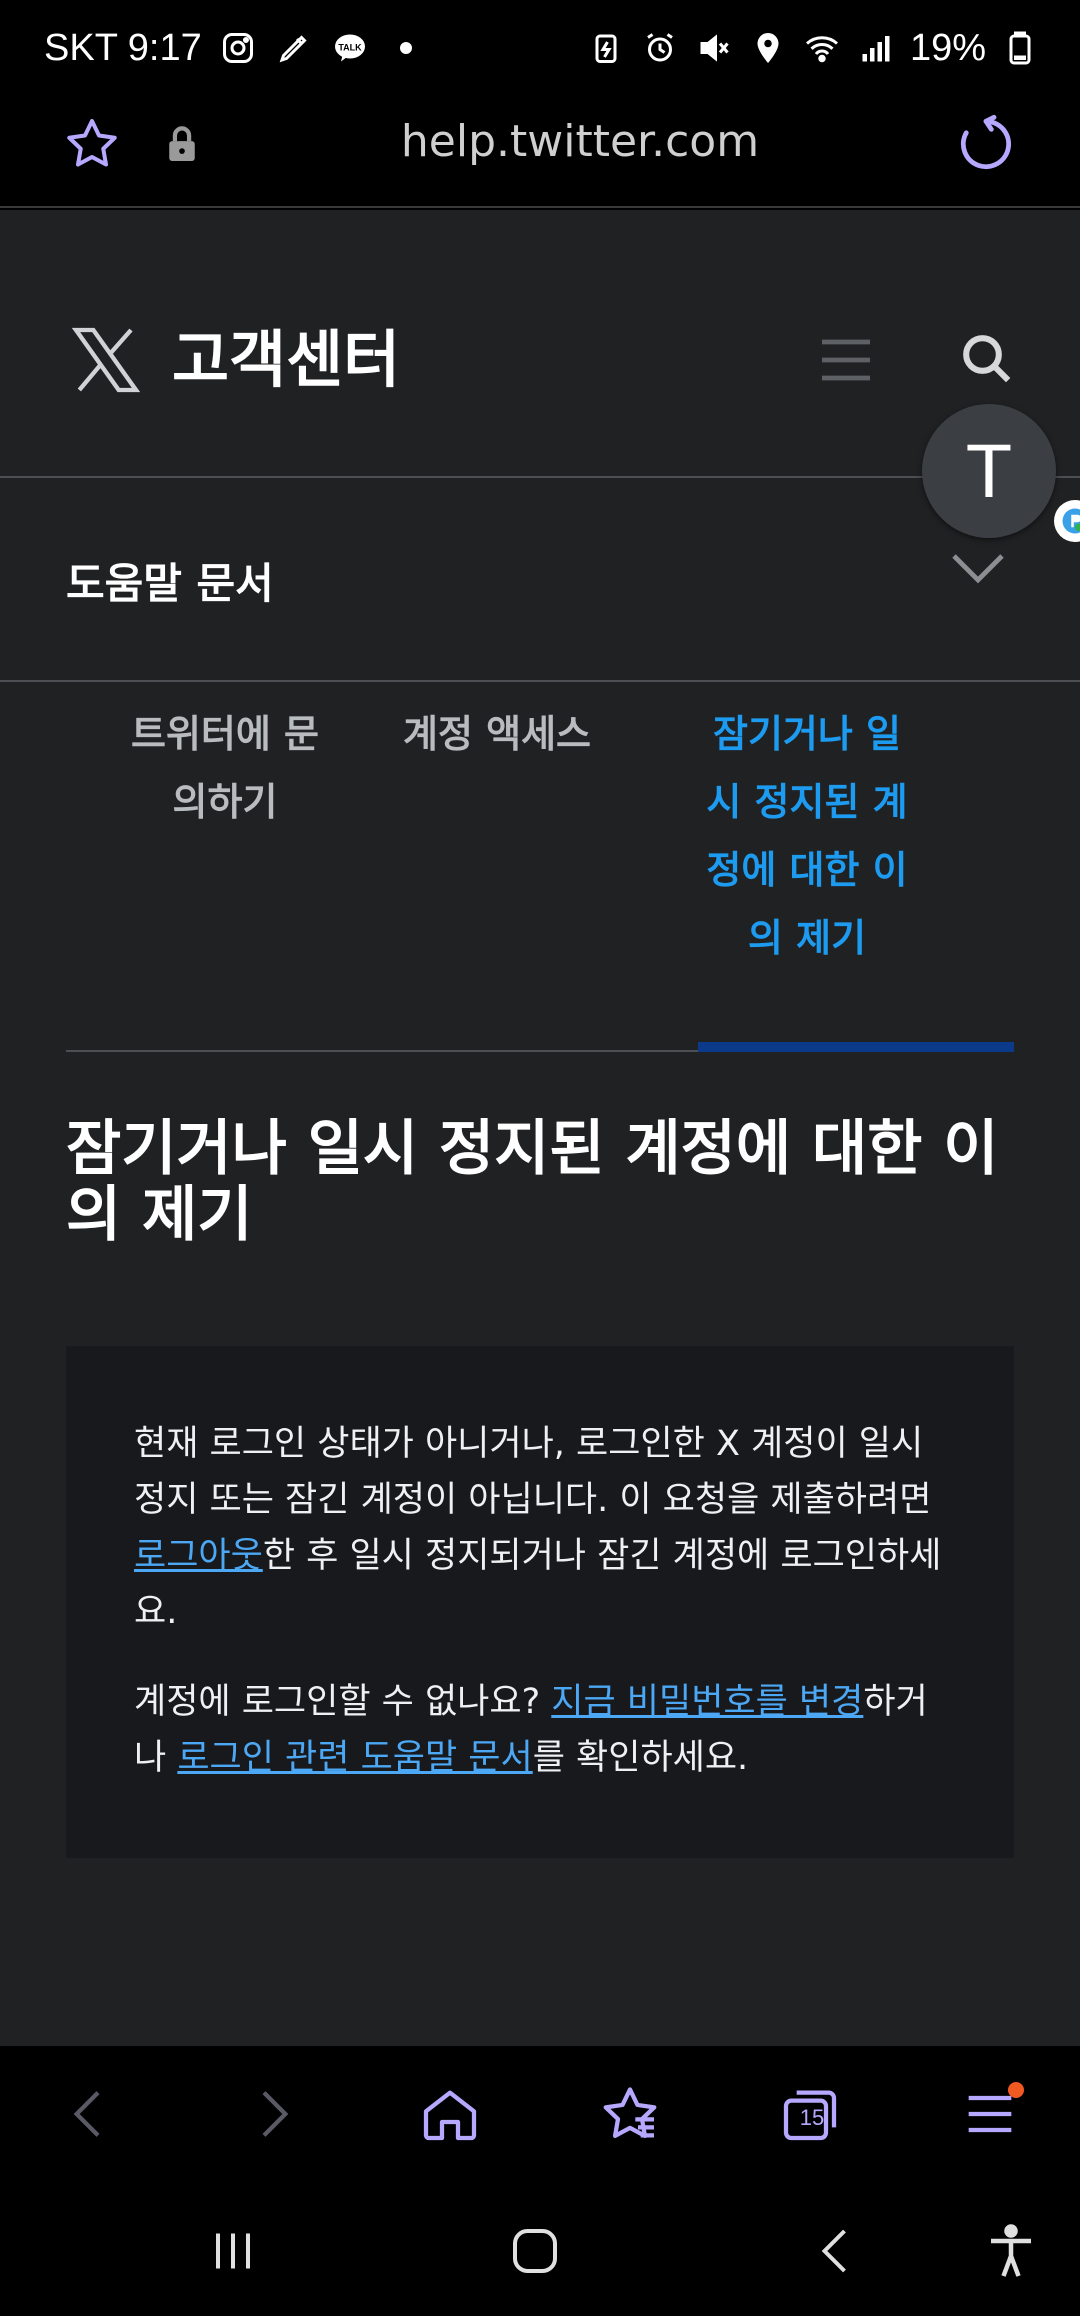 Image resolution: width=1080 pixels, height=2316 pixels. What do you see at coordinates (450, 2114) in the screenshot?
I see `home-icon` at bounding box center [450, 2114].